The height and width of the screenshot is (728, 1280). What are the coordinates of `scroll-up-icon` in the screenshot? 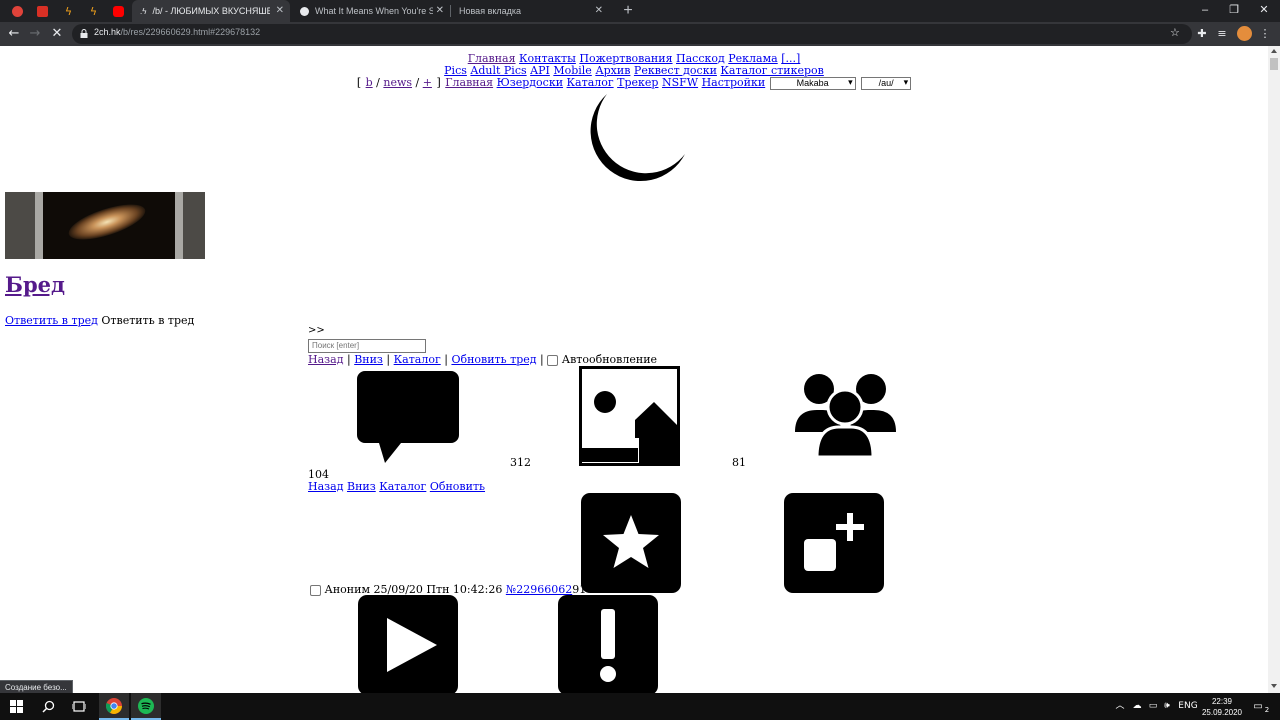 It's located at (1274, 51).